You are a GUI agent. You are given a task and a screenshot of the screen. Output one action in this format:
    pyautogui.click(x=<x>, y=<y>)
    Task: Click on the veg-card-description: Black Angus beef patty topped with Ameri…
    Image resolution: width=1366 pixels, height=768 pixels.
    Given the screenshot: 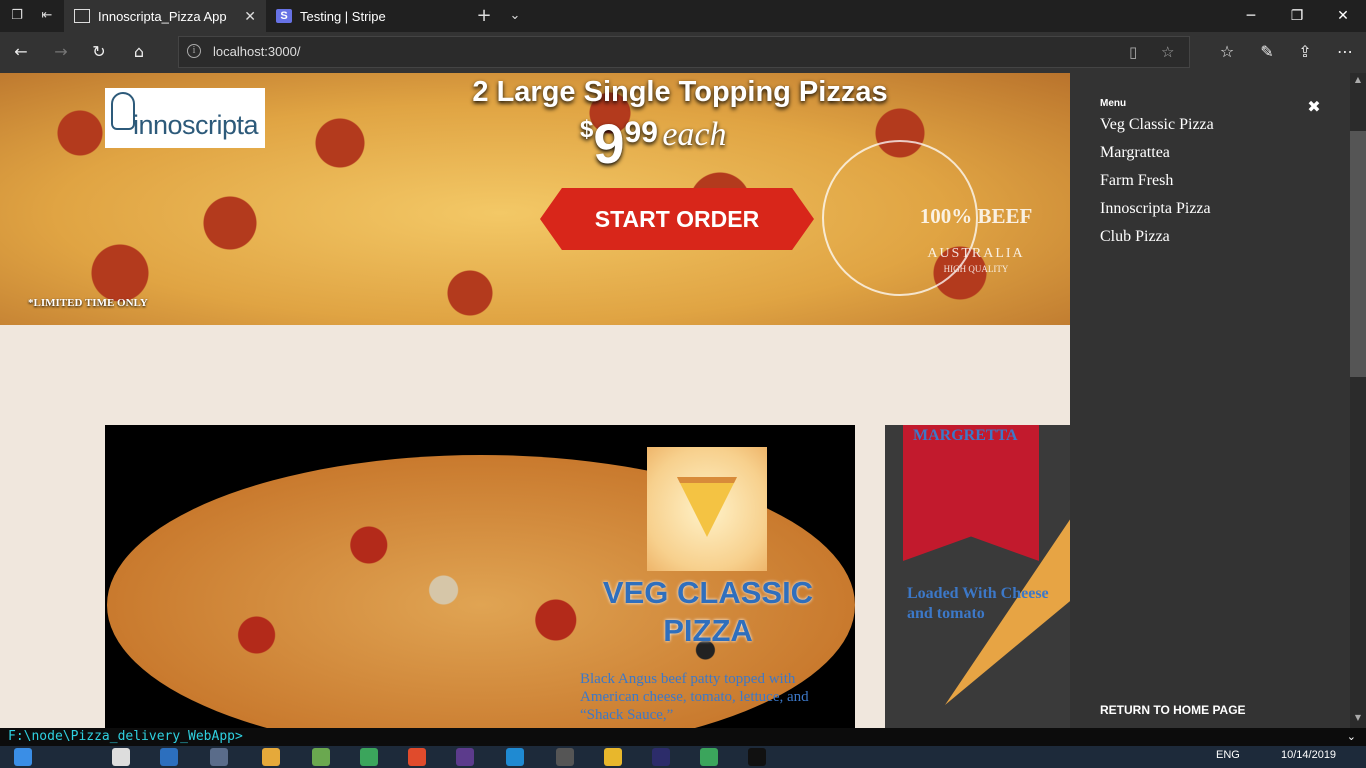 What is the action you would take?
    pyautogui.click(x=694, y=697)
    